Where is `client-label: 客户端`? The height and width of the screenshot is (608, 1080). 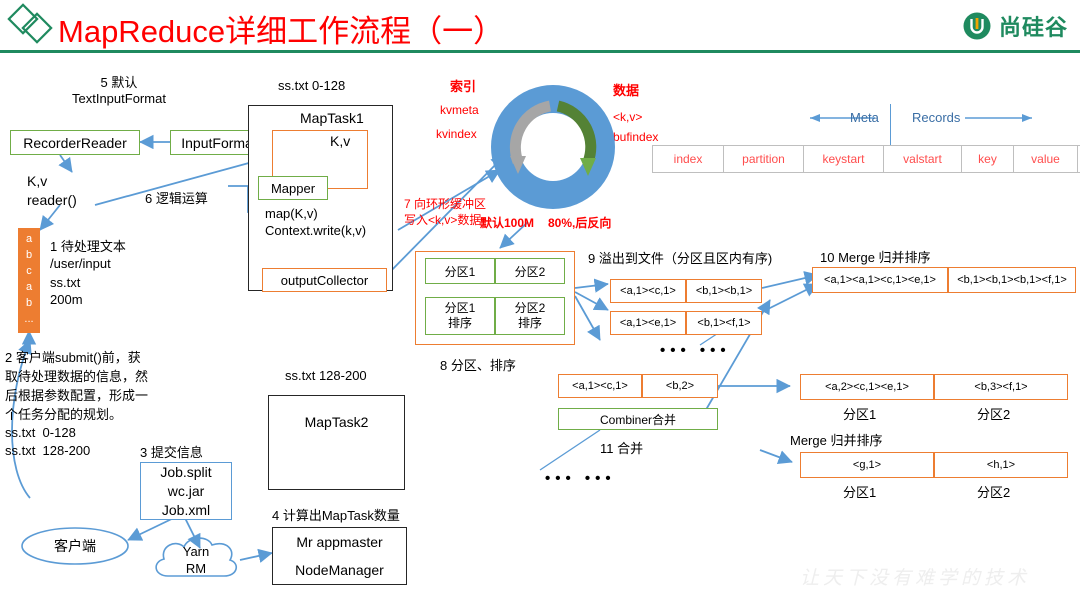
client-label: 客户端 is located at coordinates (75, 546).